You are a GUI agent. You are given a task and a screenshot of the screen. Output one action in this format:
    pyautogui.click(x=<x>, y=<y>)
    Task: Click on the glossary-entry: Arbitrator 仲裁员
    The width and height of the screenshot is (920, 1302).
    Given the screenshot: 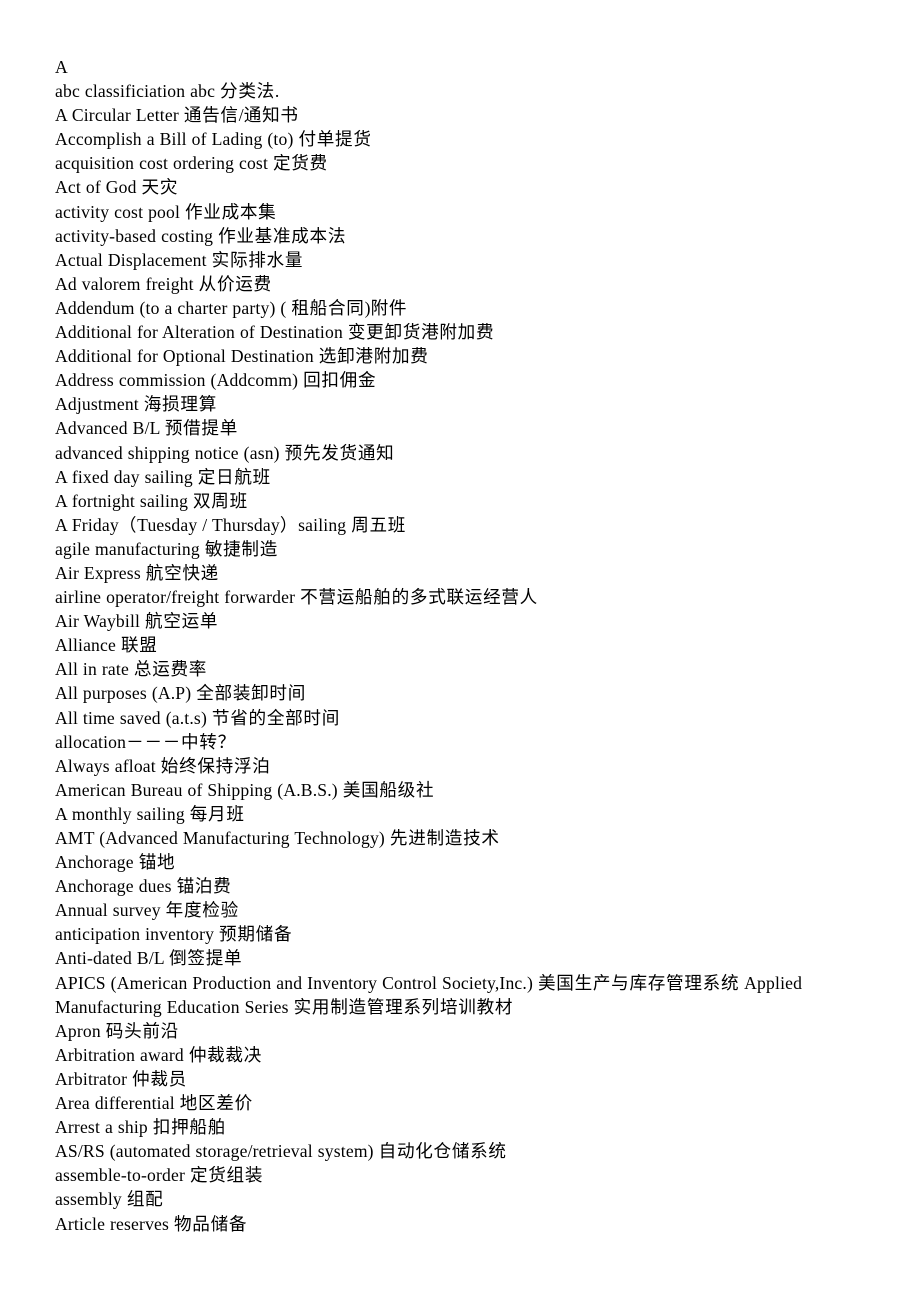 What is the action you would take?
    pyautogui.click(x=121, y=1078)
    